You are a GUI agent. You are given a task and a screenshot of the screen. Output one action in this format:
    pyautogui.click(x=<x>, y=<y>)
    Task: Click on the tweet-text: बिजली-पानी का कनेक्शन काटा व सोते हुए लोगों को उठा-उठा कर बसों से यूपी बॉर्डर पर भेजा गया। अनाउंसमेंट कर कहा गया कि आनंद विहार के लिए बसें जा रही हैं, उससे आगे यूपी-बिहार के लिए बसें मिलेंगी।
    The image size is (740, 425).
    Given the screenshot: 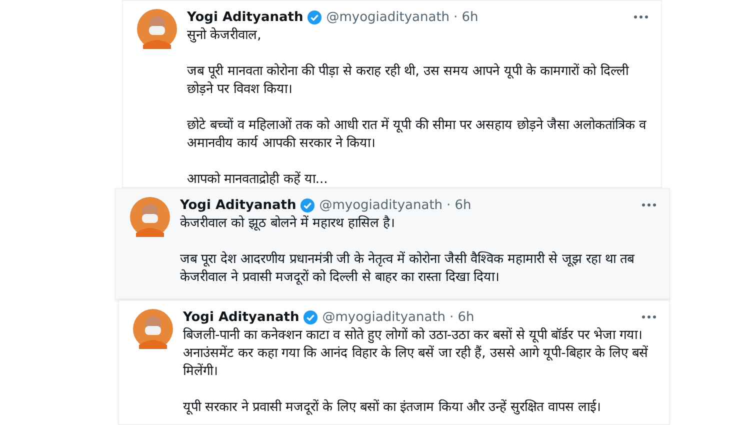 What is the action you would take?
    pyautogui.click(x=416, y=354)
    